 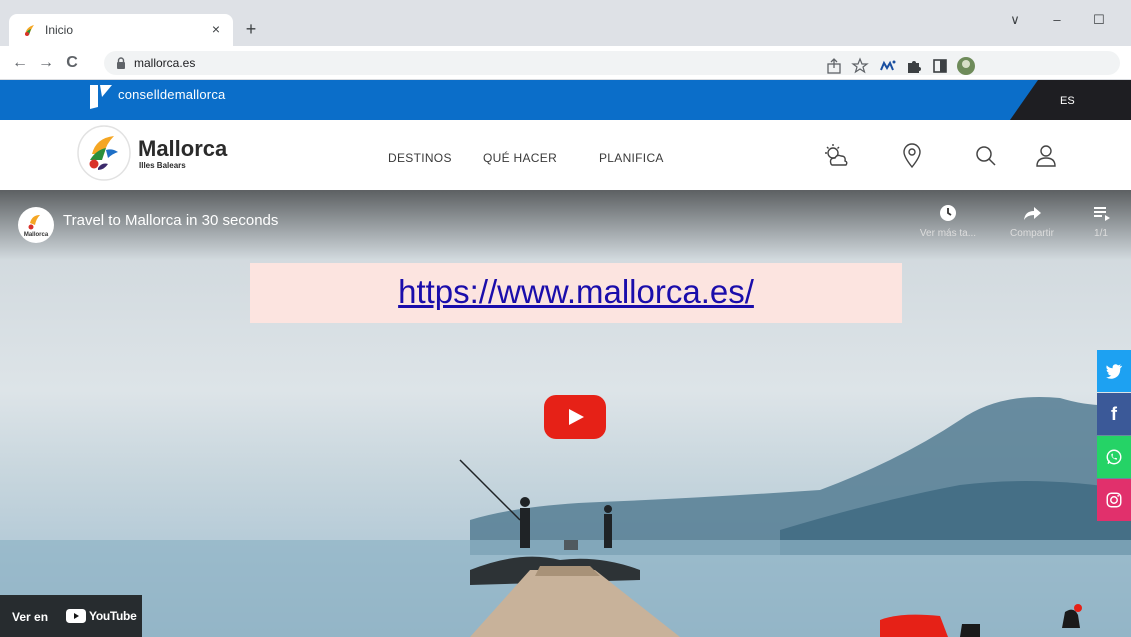 I want to click on forward-button: →, so click(x=46, y=63).